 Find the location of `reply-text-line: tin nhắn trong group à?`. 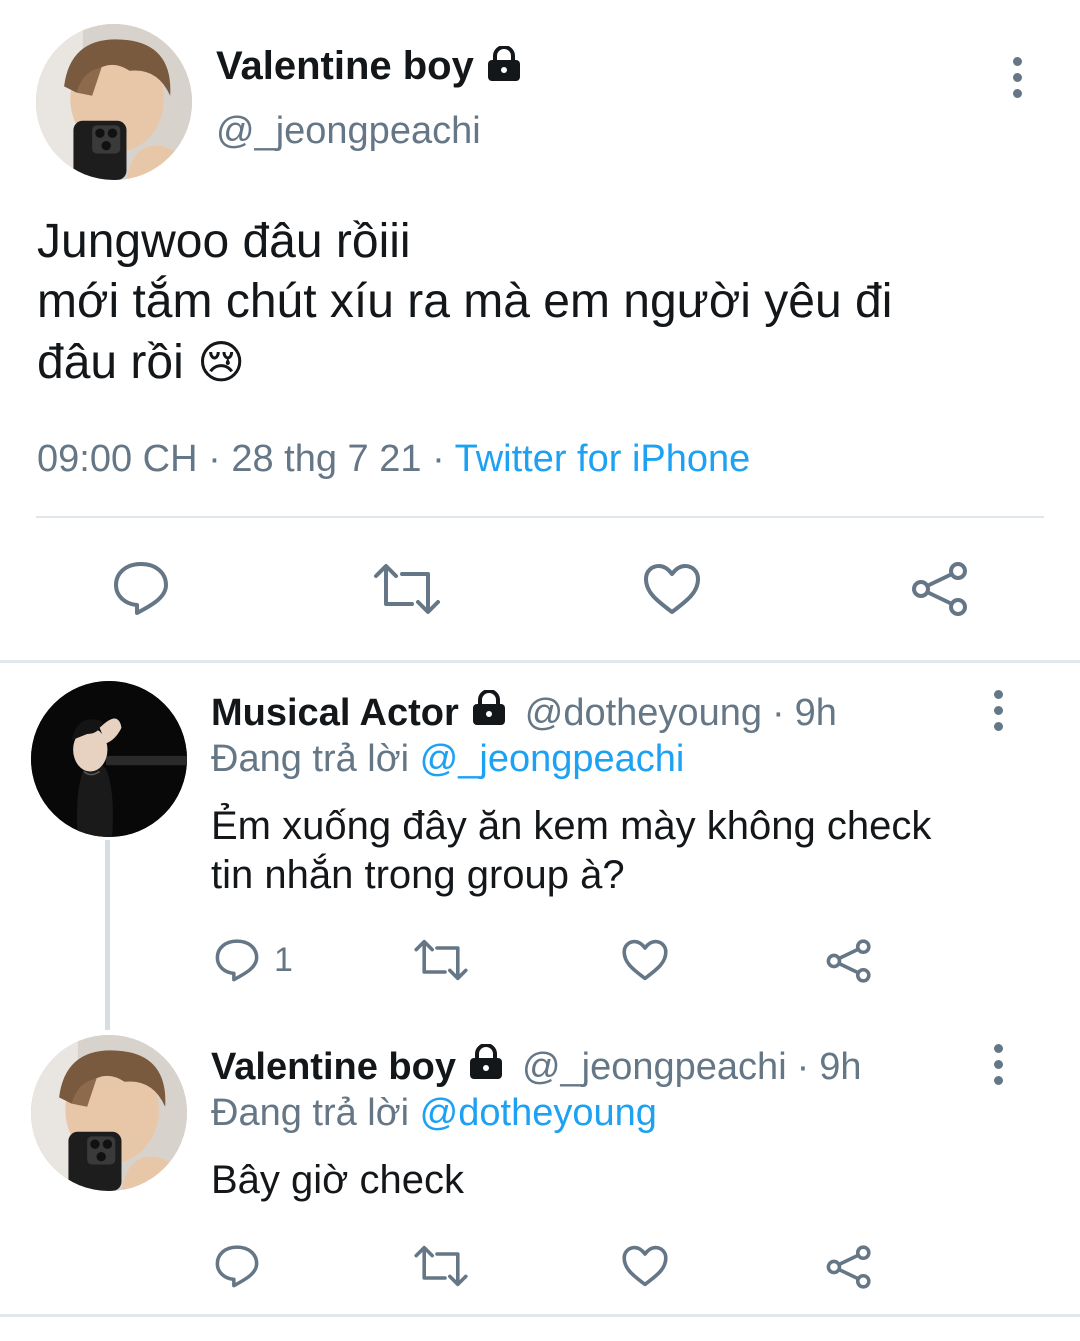

reply-text-line: tin nhắn trong group à? is located at coordinates (418, 875).